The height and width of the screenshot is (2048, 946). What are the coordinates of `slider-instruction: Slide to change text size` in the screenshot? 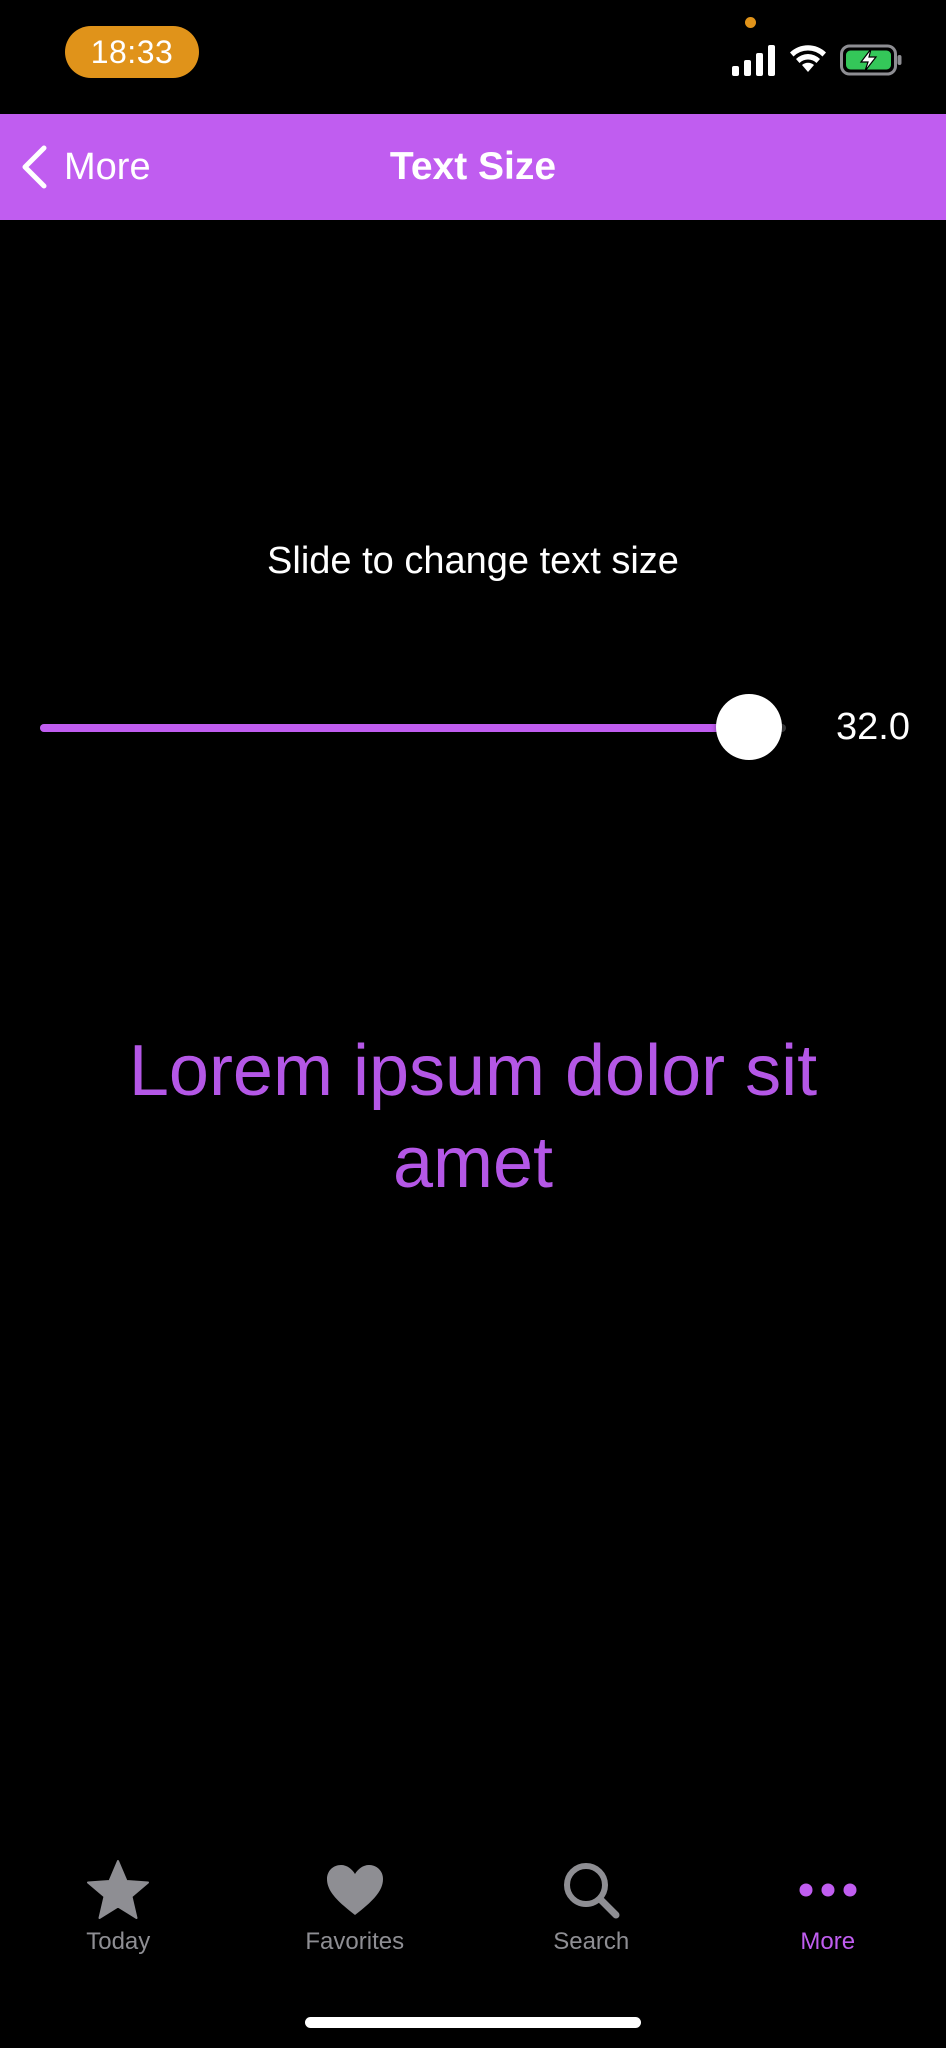 It's located at (473, 561).